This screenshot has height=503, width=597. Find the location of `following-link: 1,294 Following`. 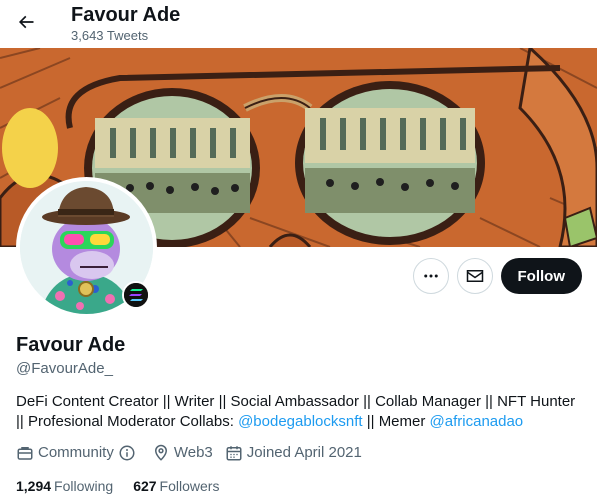

following-link: 1,294 Following is located at coordinates (64, 486).